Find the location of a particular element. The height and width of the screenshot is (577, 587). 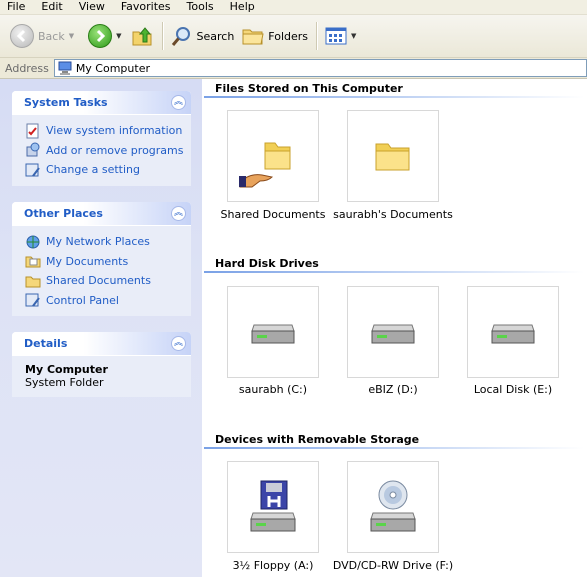

control-panel-link: Control Panel is located at coordinates (108, 301).